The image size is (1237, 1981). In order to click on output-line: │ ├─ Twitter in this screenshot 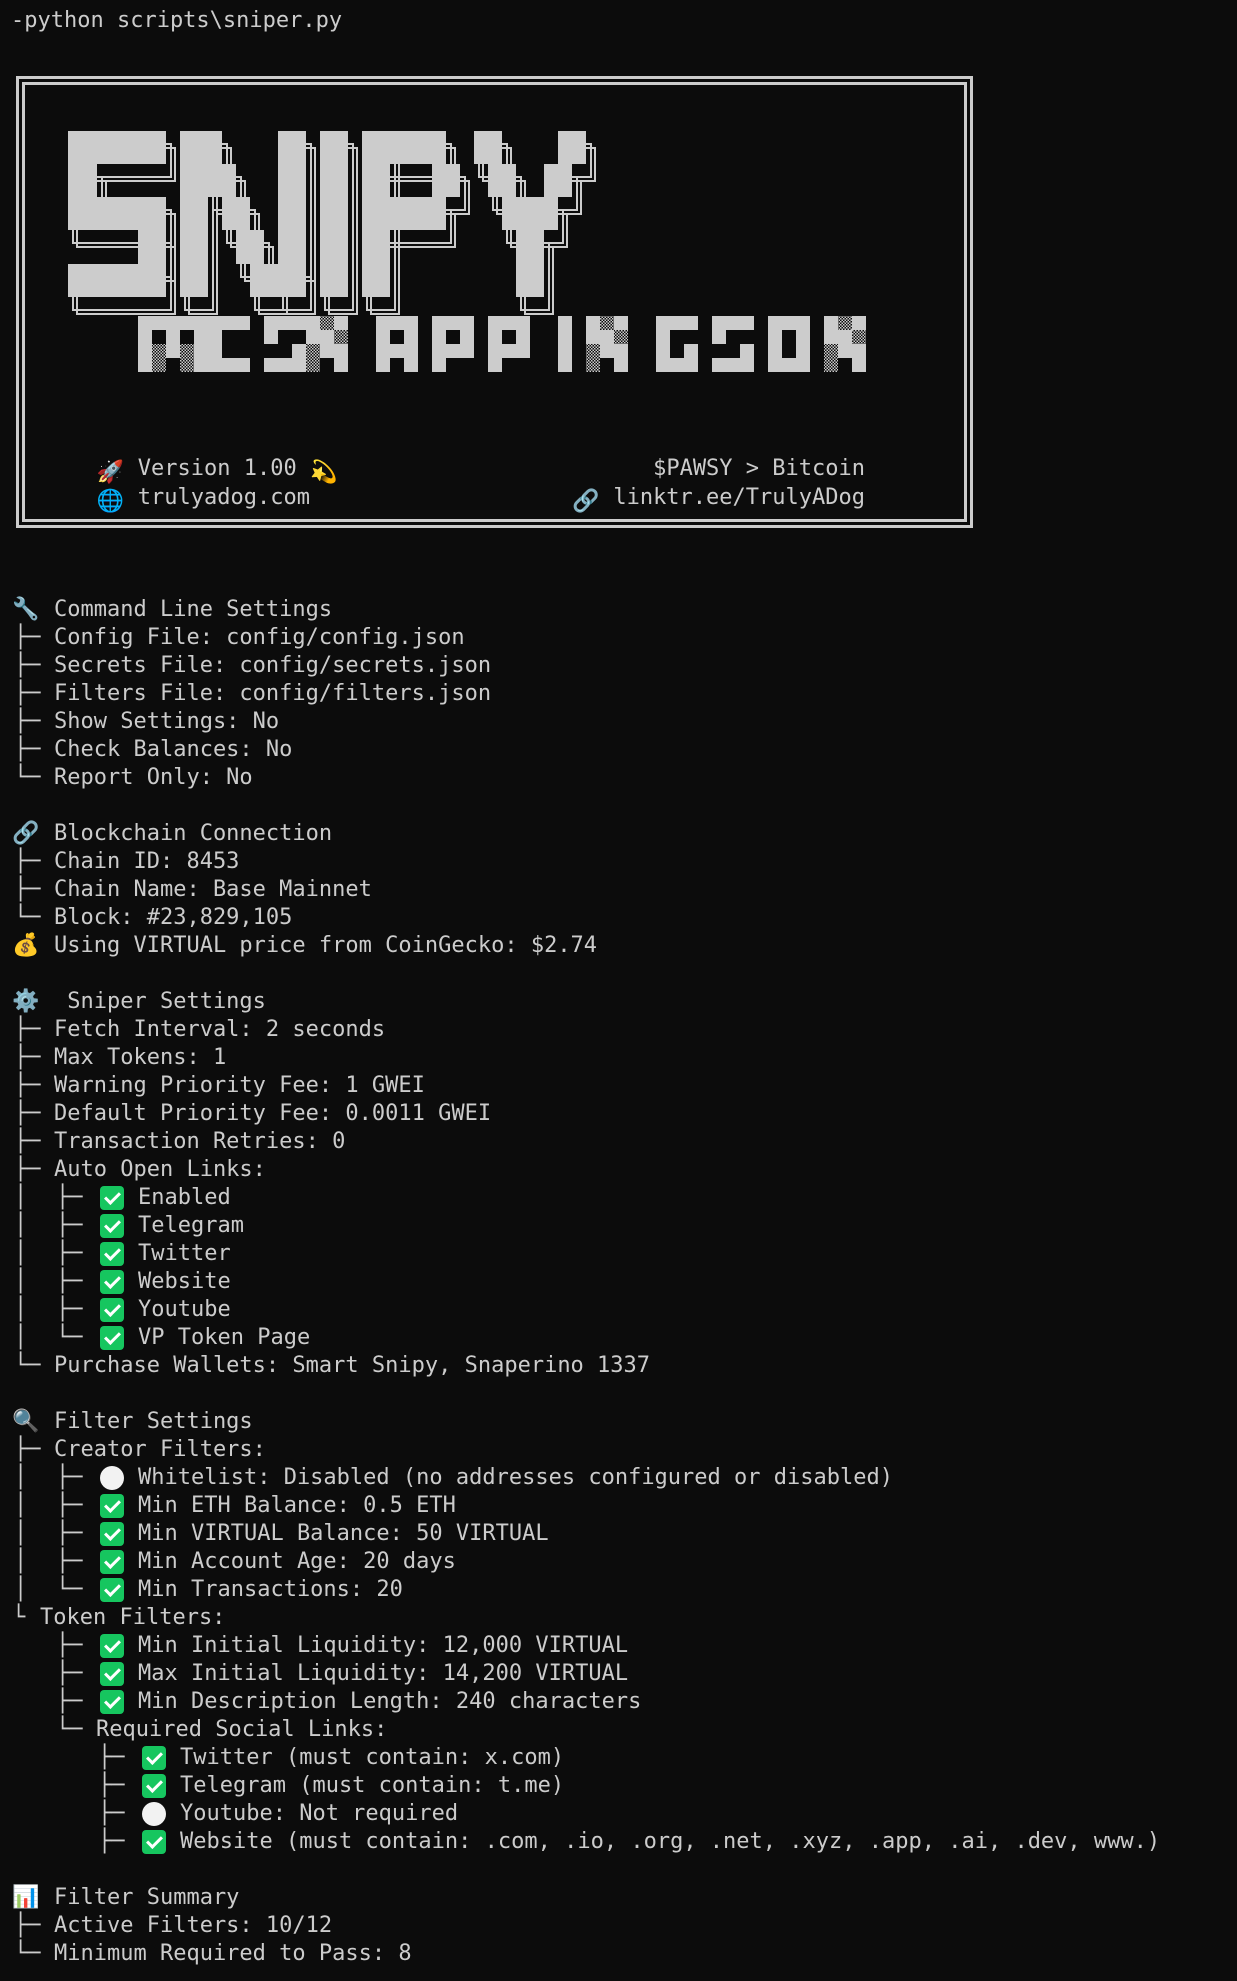, I will do `click(115, 1254)`.